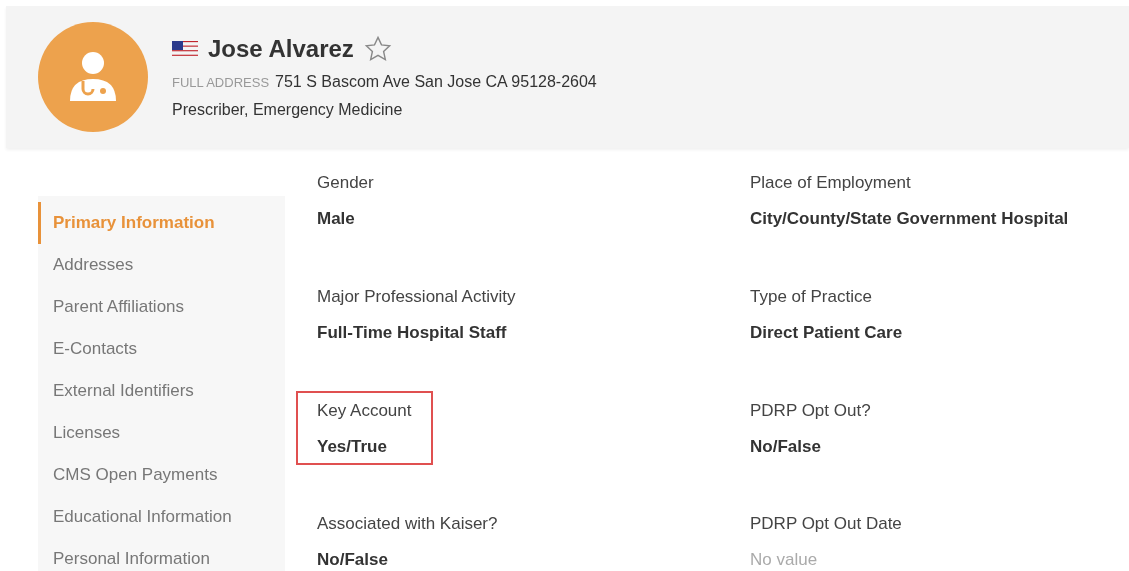 Image resolution: width=1129 pixels, height=571 pixels. I want to click on field-value: Male, so click(336, 219).